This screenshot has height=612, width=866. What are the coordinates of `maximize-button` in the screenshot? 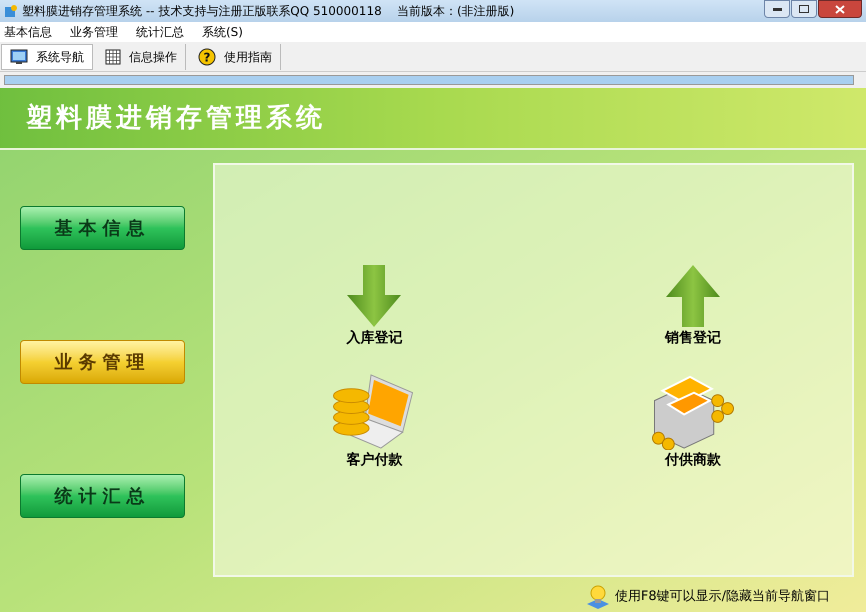 It's located at (804, 9).